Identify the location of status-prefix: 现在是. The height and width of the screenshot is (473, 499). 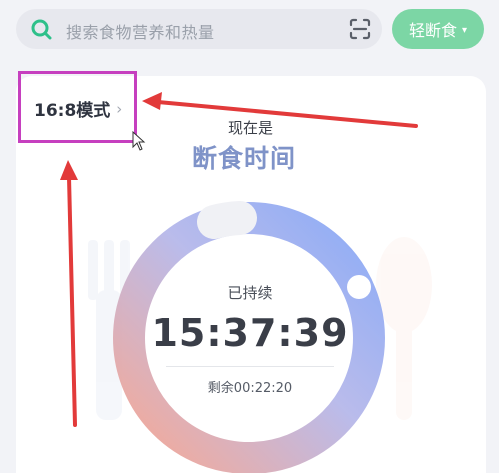
(250, 128).